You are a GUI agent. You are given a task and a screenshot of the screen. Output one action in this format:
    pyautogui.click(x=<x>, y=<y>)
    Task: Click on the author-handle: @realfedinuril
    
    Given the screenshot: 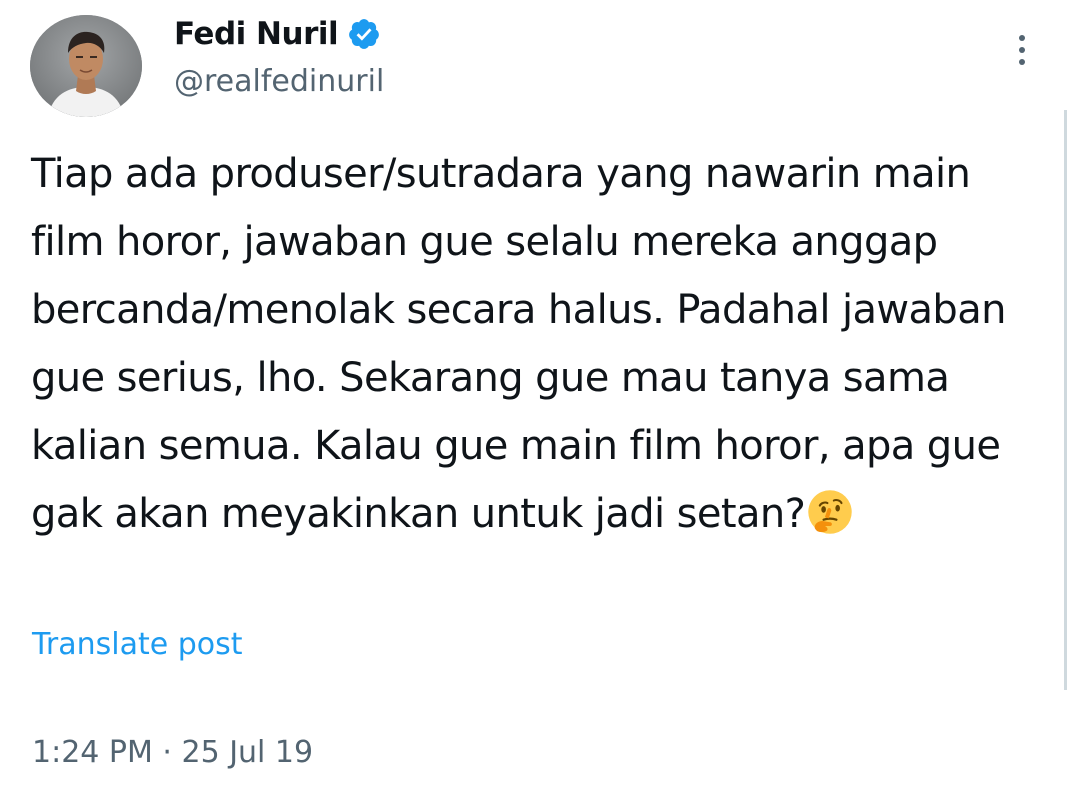 What is the action you would take?
    pyautogui.click(x=279, y=82)
    